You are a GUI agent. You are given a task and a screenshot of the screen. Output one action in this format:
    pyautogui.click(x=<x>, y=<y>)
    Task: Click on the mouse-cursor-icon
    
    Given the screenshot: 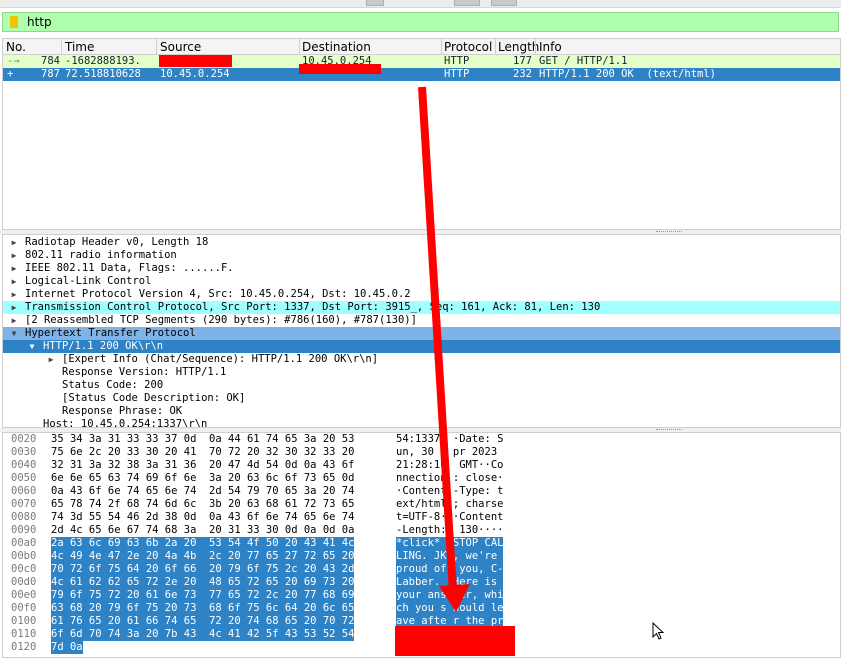 What is the action you would take?
    pyautogui.click(x=658, y=631)
    